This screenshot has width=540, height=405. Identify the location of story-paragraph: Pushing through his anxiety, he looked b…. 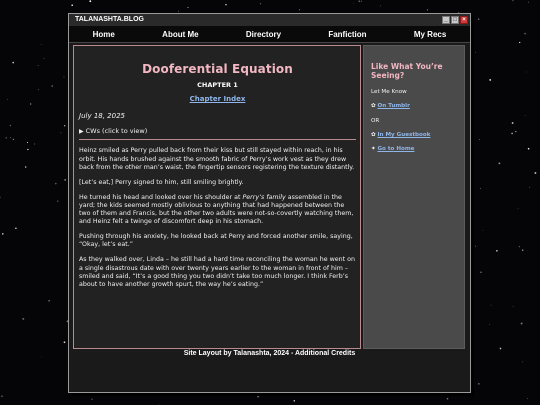
(216, 241).